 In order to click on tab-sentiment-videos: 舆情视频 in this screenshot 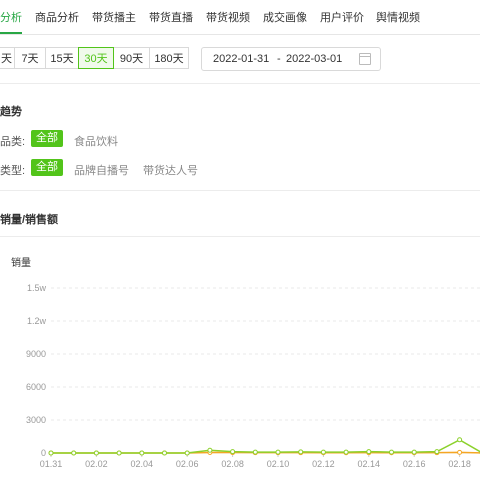, I will do `click(398, 17)`.